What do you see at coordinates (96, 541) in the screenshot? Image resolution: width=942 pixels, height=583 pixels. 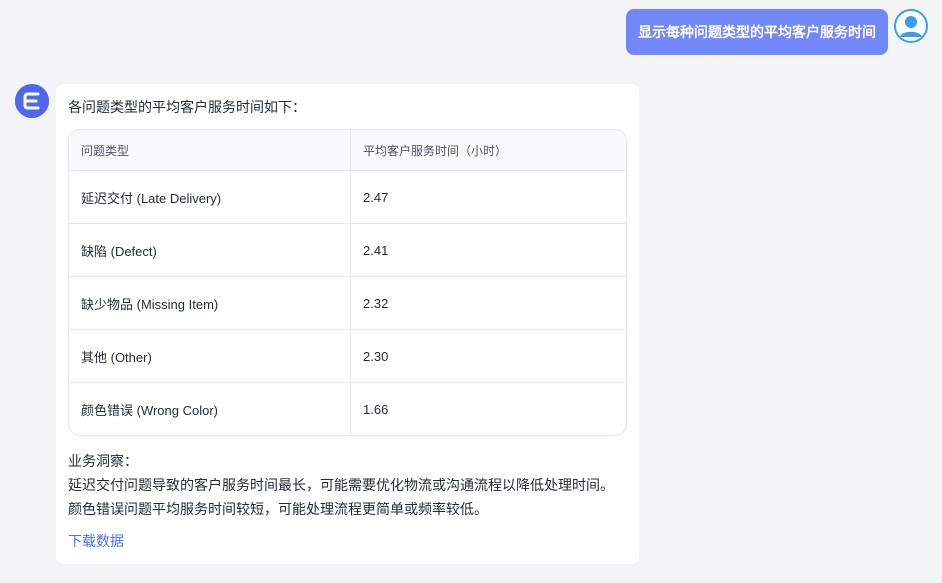 I see `download-data-link: 下载数据` at bounding box center [96, 541].